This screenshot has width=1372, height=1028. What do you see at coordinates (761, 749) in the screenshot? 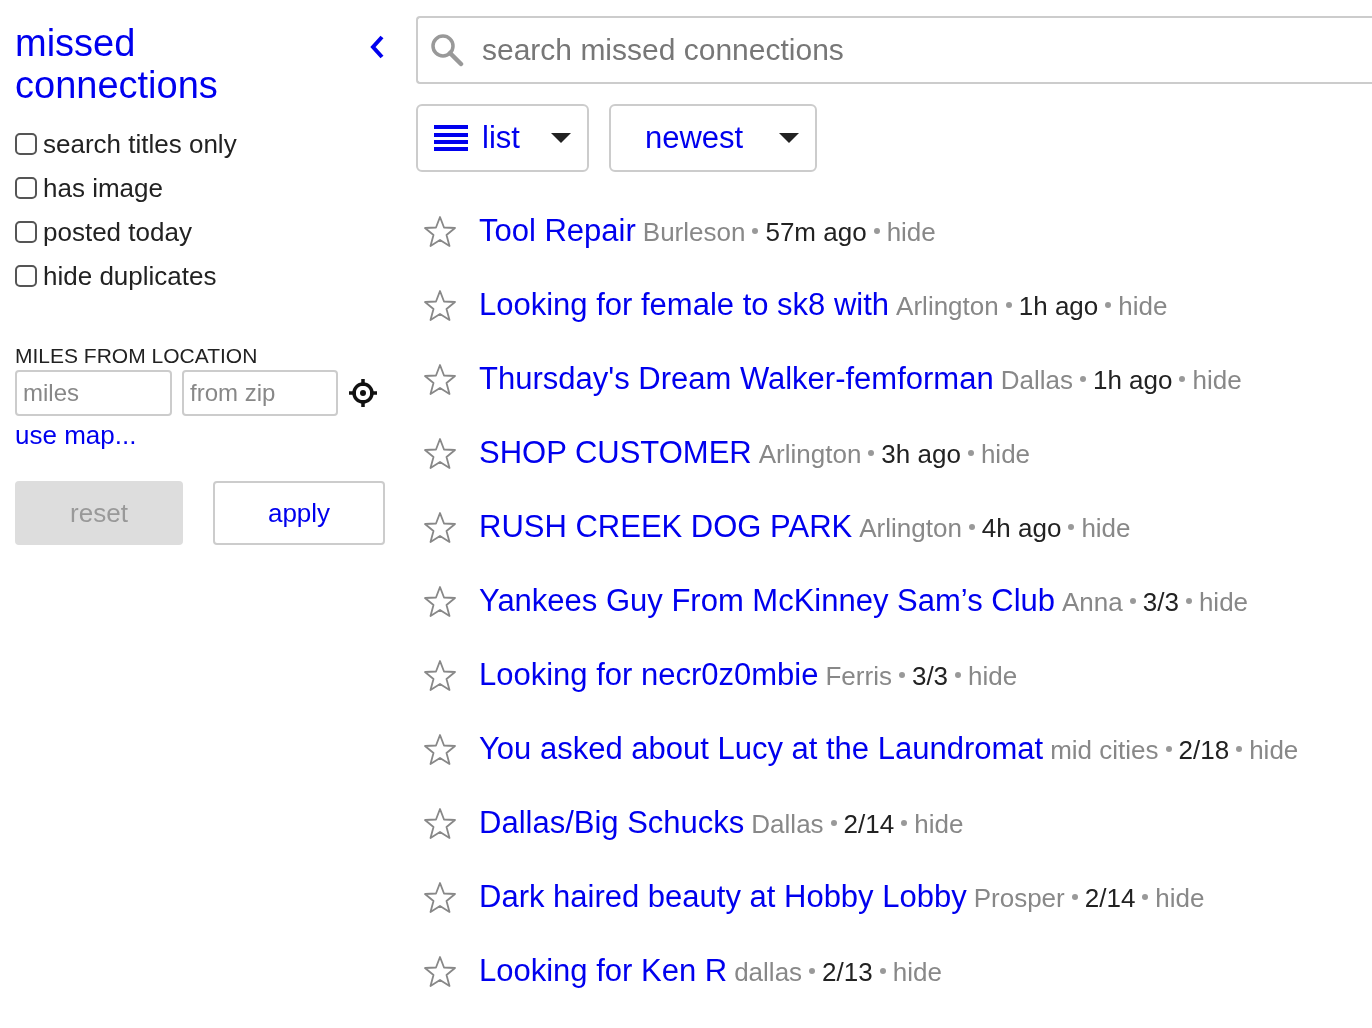
I see `post-title-link: You asked about Lucy at the Laundromat` at bounding box center [761, 749].